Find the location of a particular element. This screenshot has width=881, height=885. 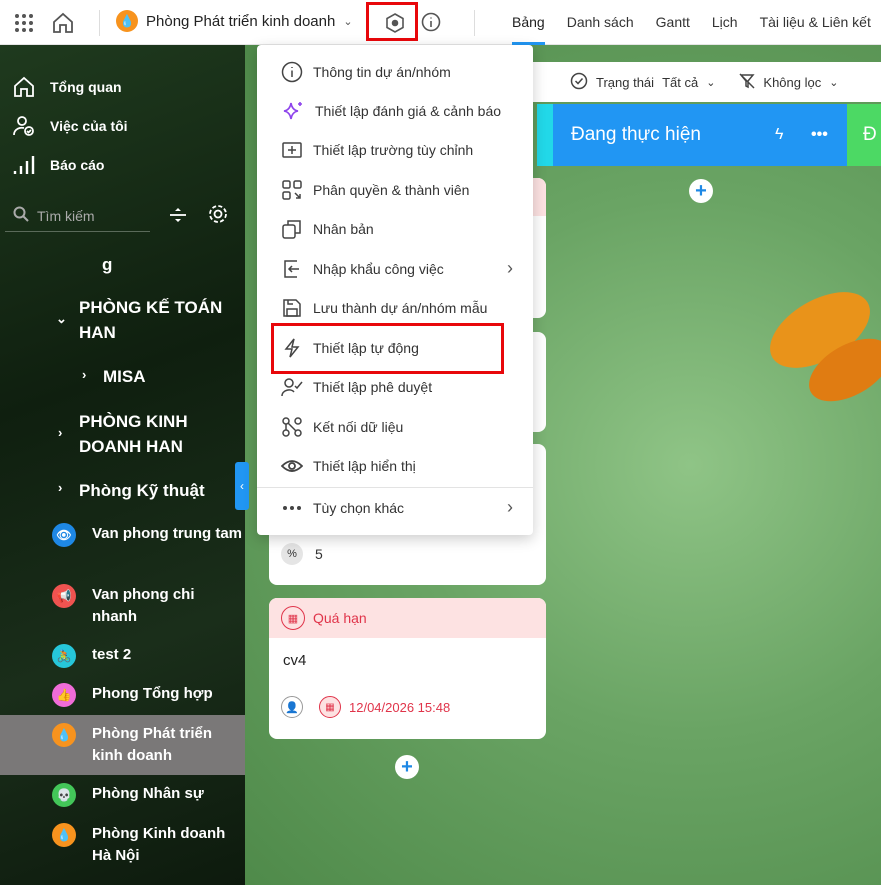

tree-item-misa: MISA is located at coordinates (124, 376).